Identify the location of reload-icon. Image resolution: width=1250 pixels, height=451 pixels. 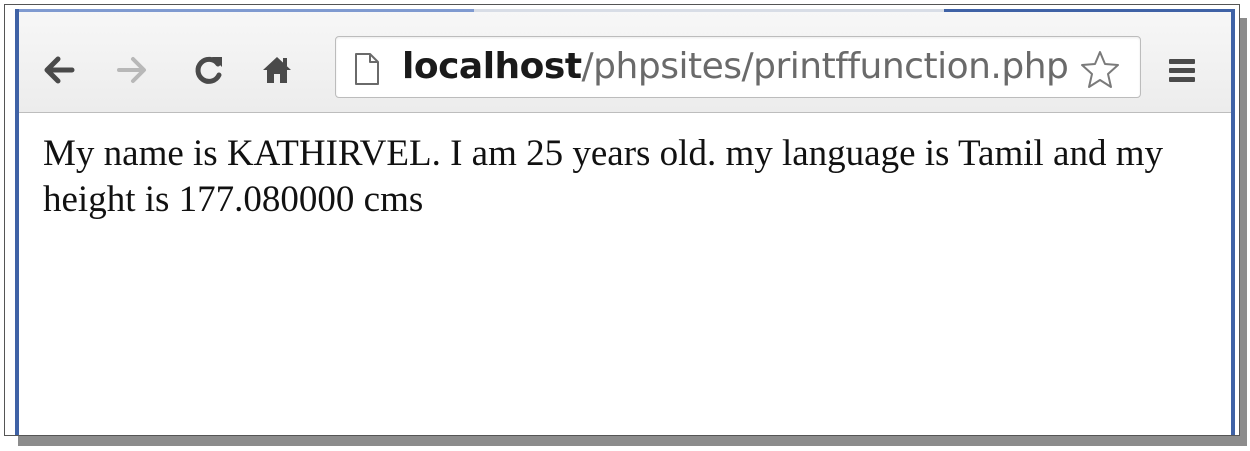
(208, 70).